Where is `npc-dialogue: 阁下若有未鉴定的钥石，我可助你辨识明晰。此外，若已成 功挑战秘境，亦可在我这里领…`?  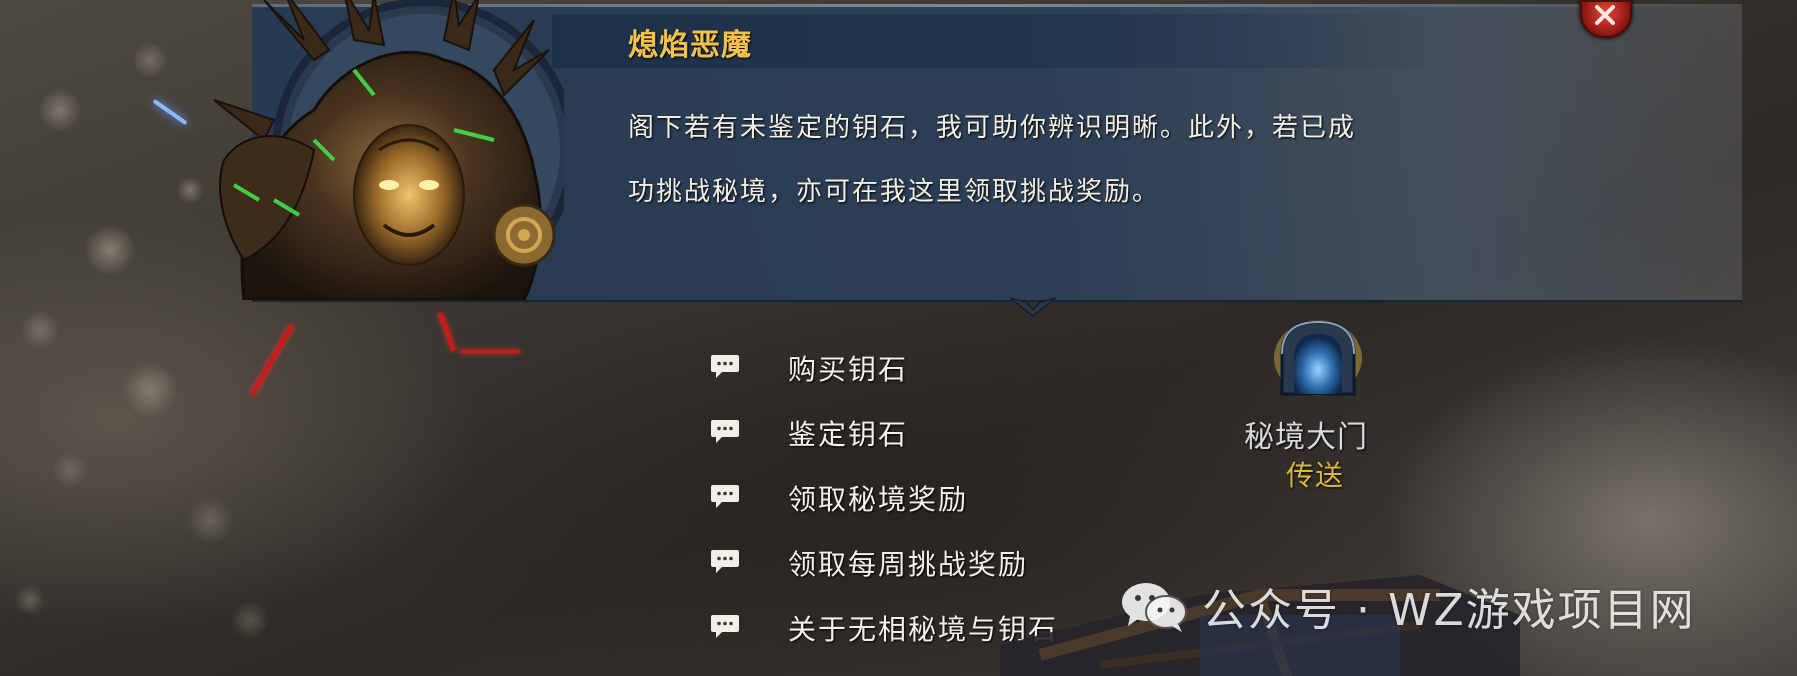
npc-dialogue: 阁下若有未鉴定的钥石，我可助你辨识明晰。此外，若已成 功挑战秘境，亦可在我这里领… is located at coordinates (1088, 160).